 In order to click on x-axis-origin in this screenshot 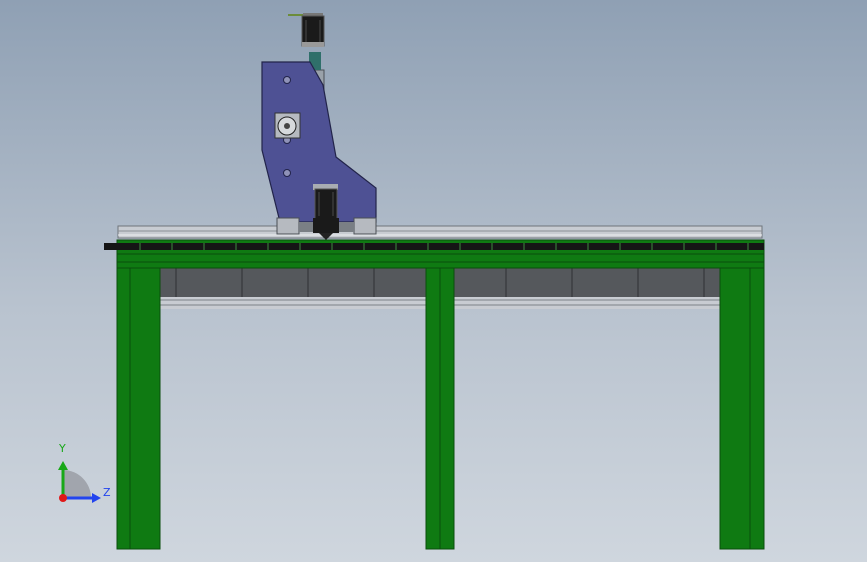, I will do `click(63, 498)`.